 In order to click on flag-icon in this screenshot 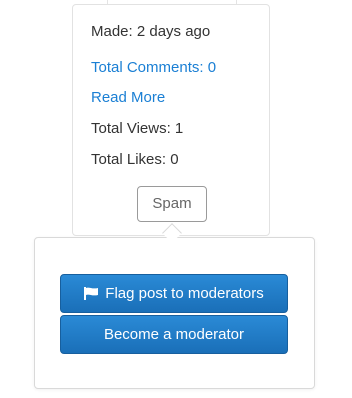, I will do `click(91, 295)`.